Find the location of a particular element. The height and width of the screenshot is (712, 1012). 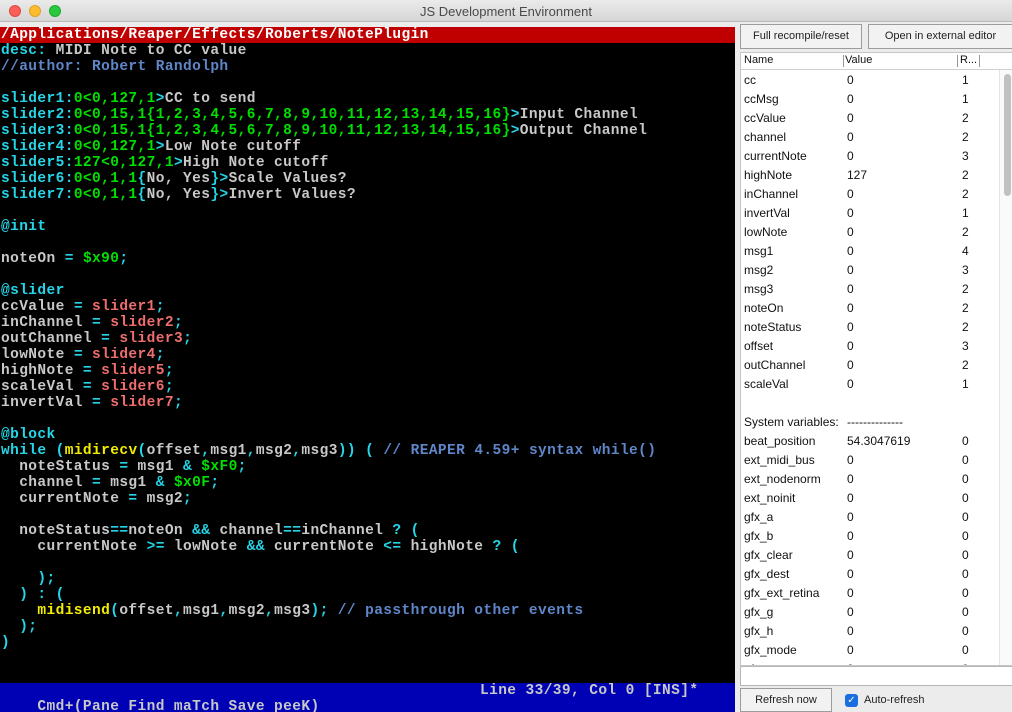

code-line: noteOn = $x90; is located at coordinates (367, 259).